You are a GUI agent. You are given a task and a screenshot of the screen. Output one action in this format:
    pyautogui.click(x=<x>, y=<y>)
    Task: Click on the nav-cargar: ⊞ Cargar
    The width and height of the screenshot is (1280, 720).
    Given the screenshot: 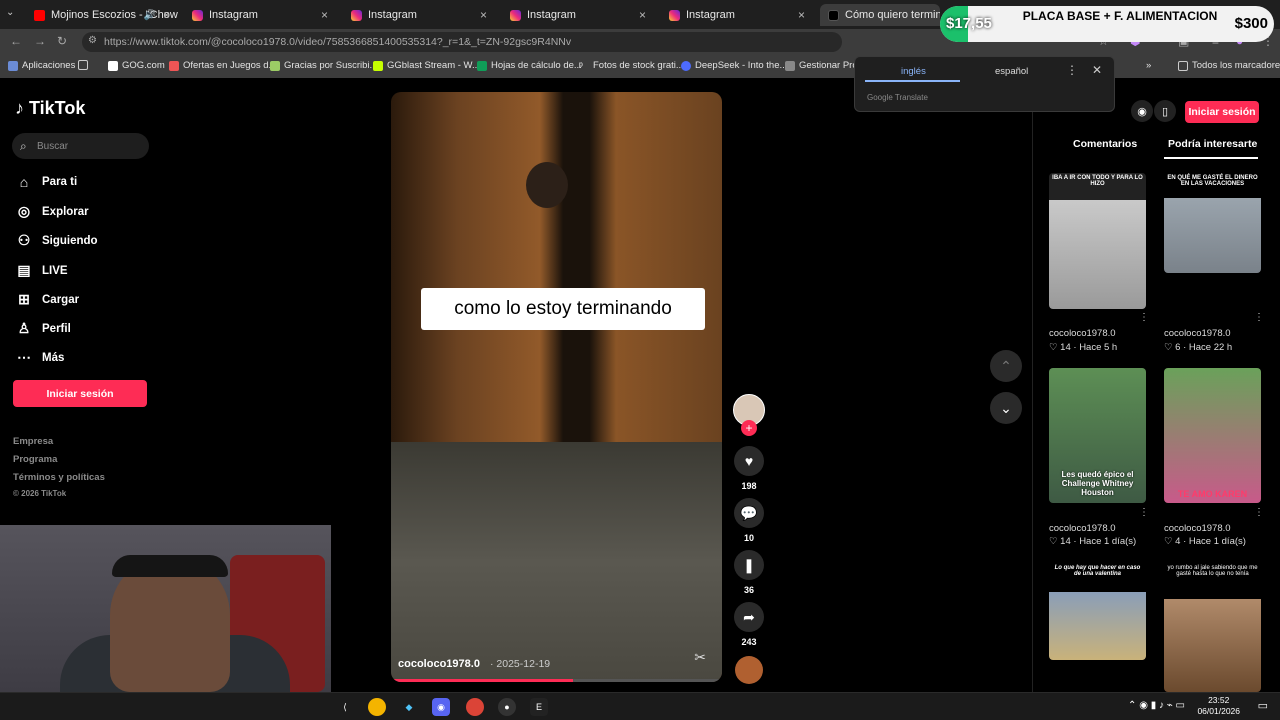 What is the action you would take?
    pyautogui.click(x=47, y=299)
    